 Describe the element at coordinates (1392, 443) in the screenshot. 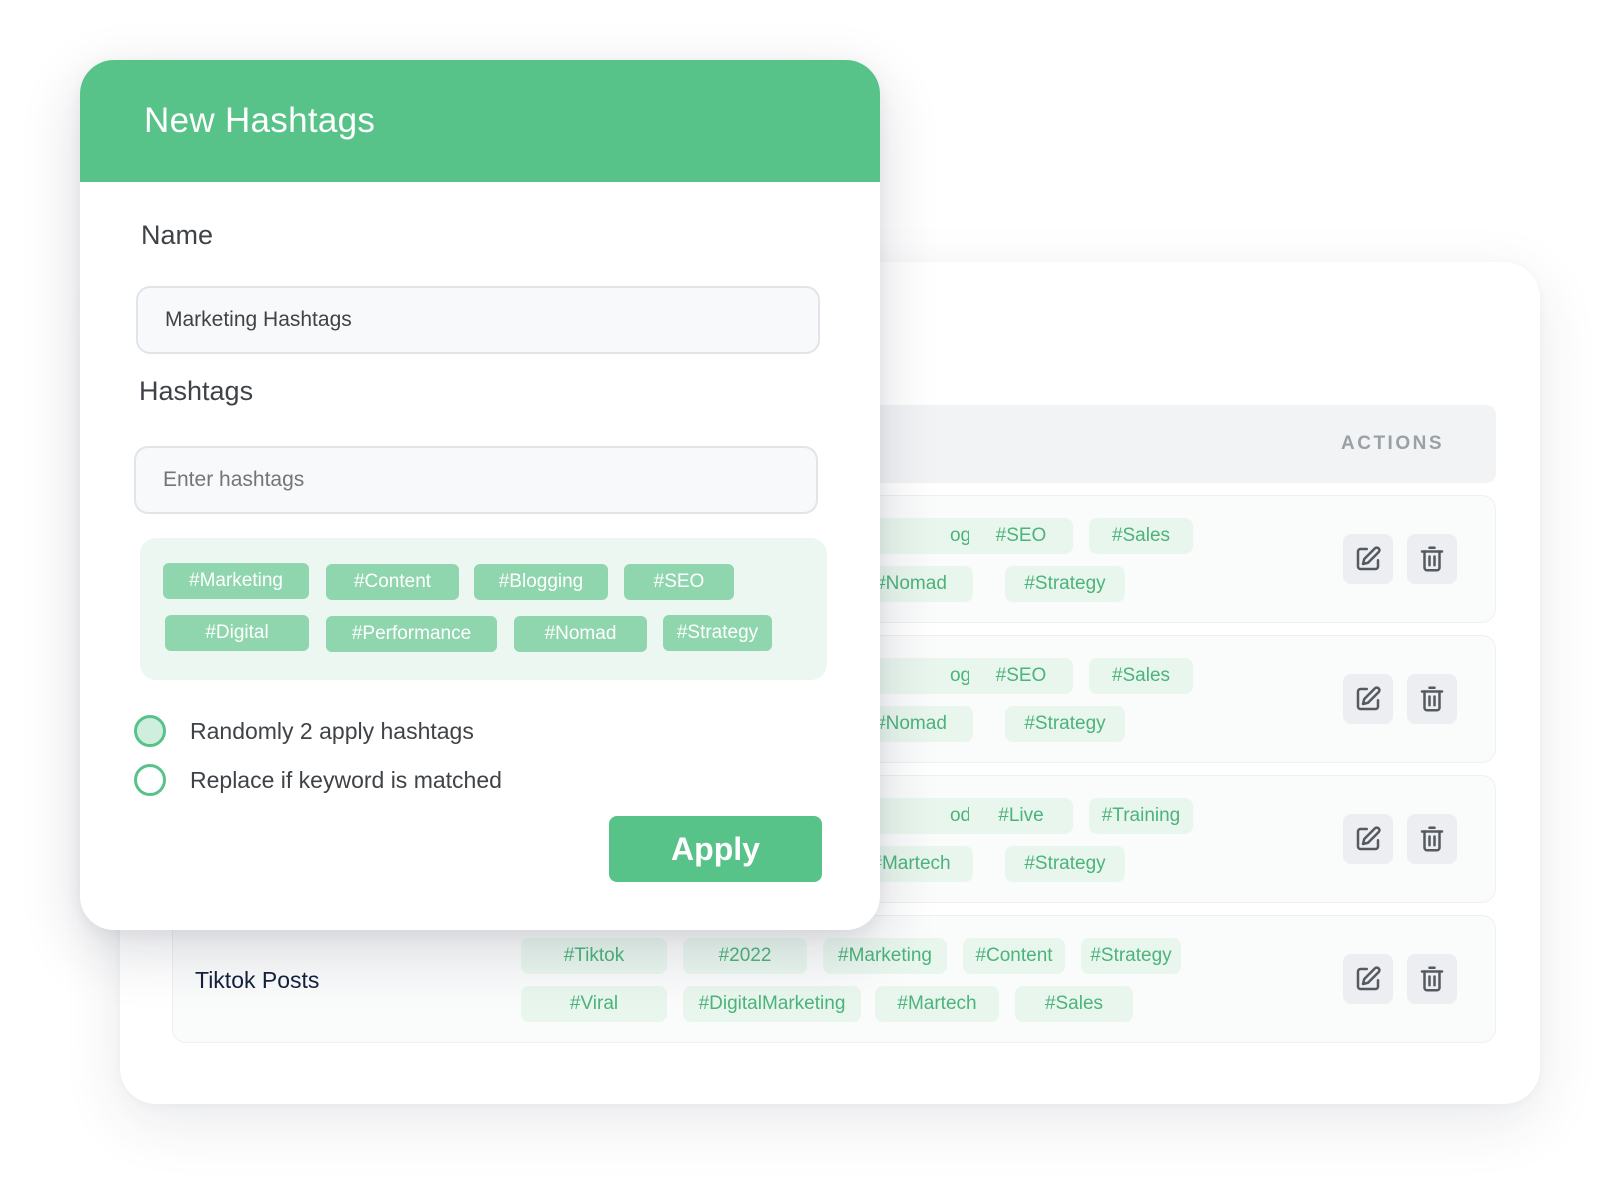

I see `actions-column-header: ACTIONS` at that location.